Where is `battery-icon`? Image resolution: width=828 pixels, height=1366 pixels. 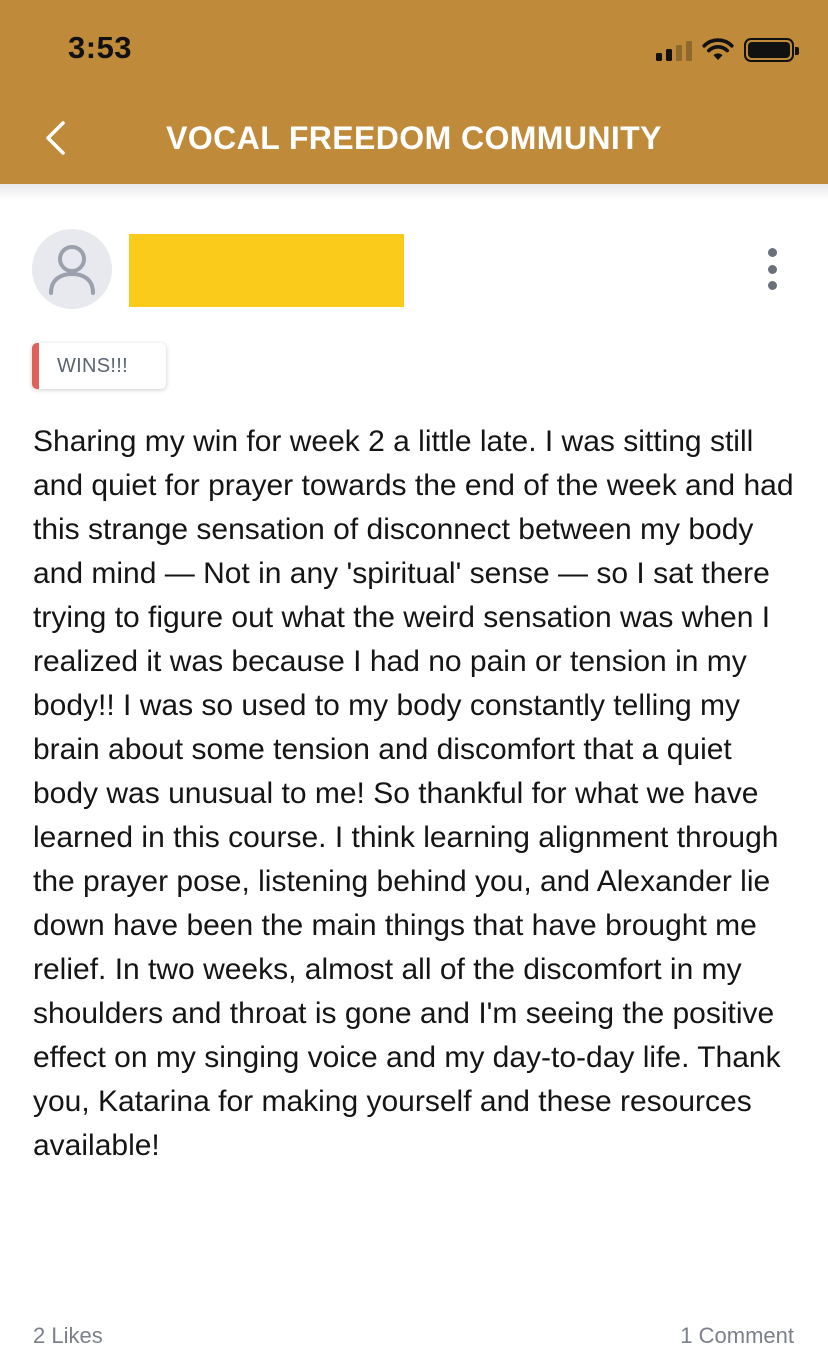 battery-icon is located at coordinates (771, 50).